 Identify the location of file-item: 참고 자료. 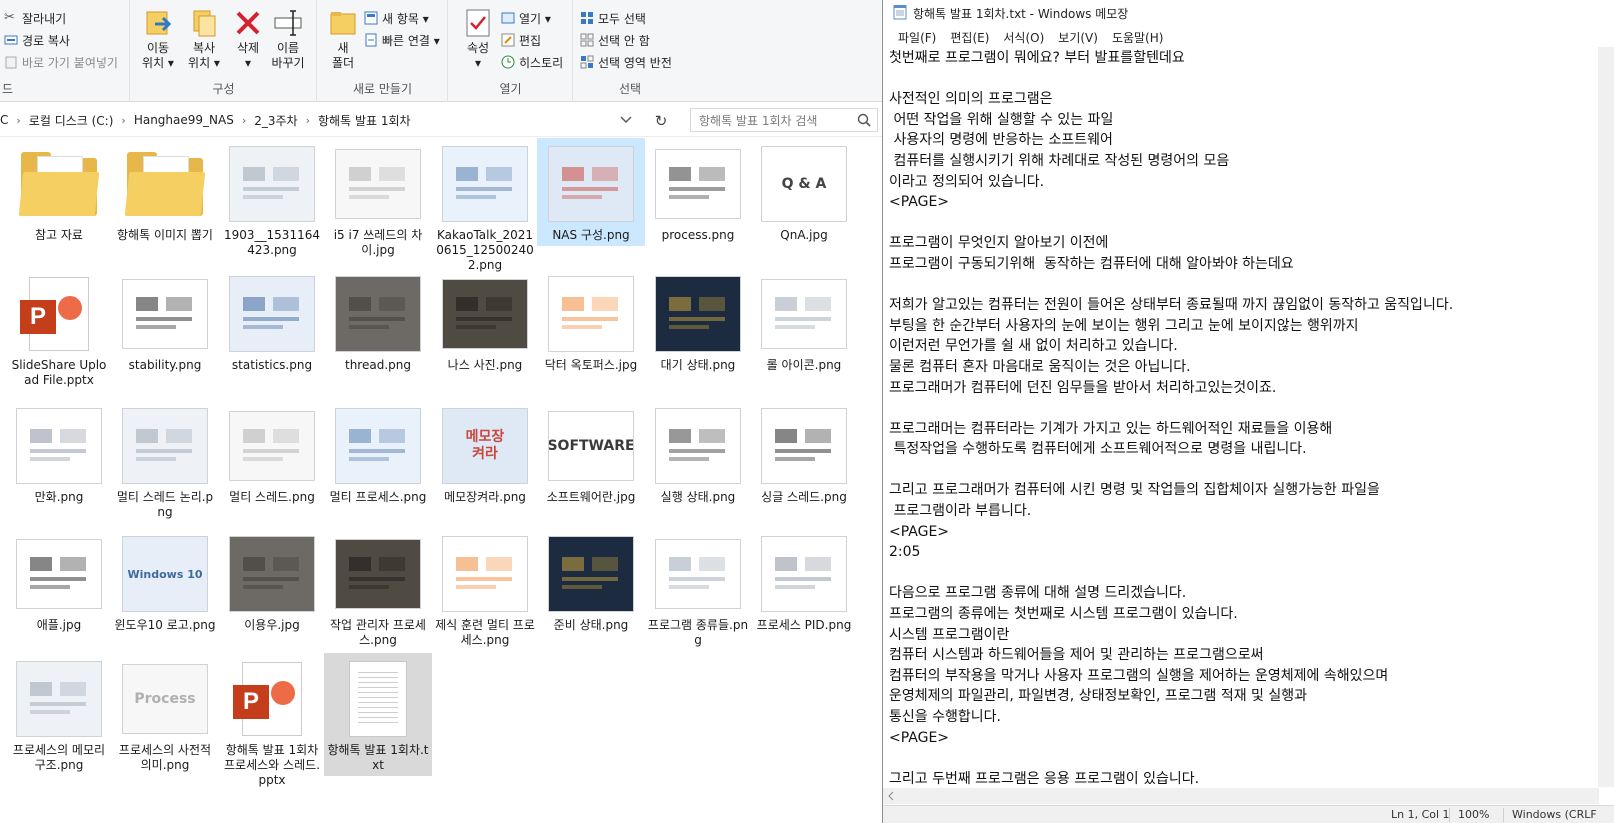
(59, 192).